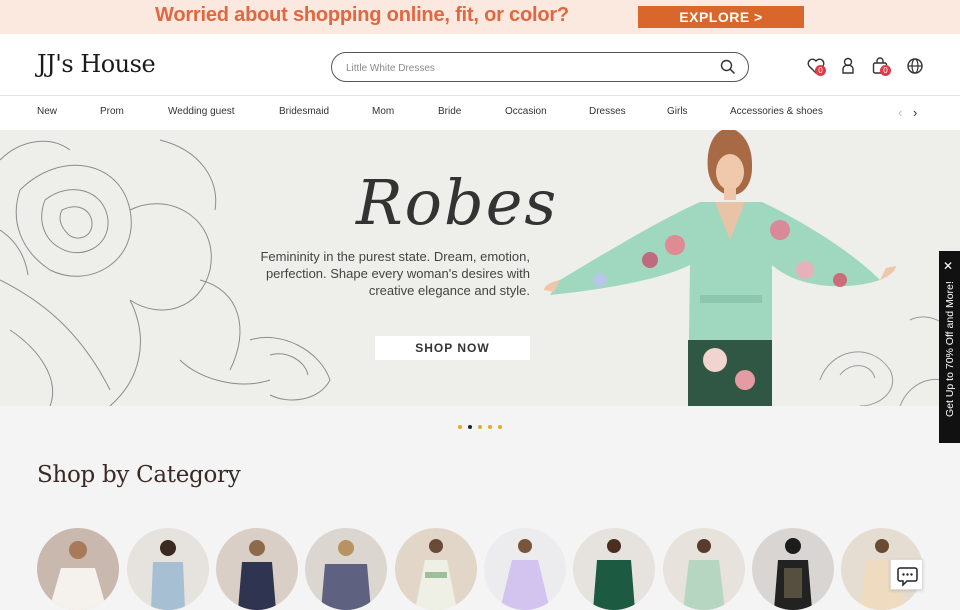 The image size is (960, 610). What do you see at coordinates (776, 111) in the screenshot?
I see `nav-item-accessories-shoes: Accessories & shoes` at bounding box center [776, 111].